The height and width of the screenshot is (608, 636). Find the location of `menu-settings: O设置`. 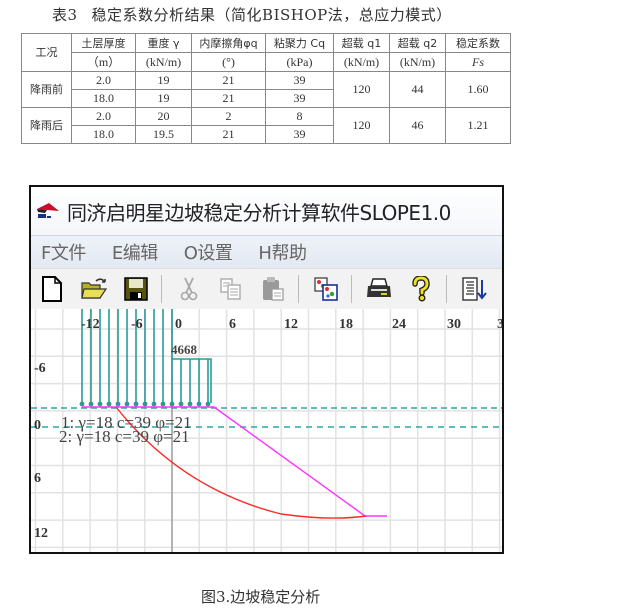

menu-settings: O设置 is located at coordinates (208, 252).